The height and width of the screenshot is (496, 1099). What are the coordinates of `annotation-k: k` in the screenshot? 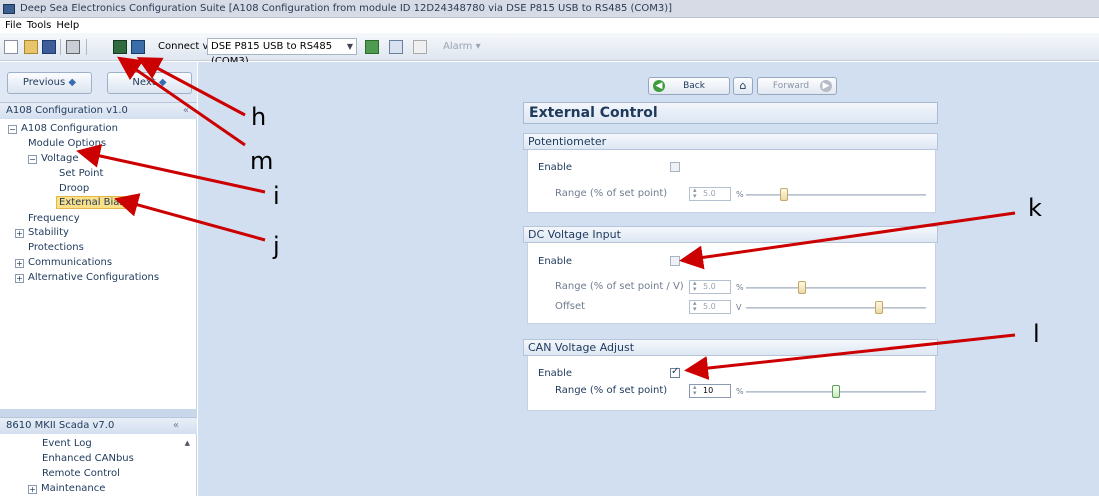 It's located at (1035, 208).